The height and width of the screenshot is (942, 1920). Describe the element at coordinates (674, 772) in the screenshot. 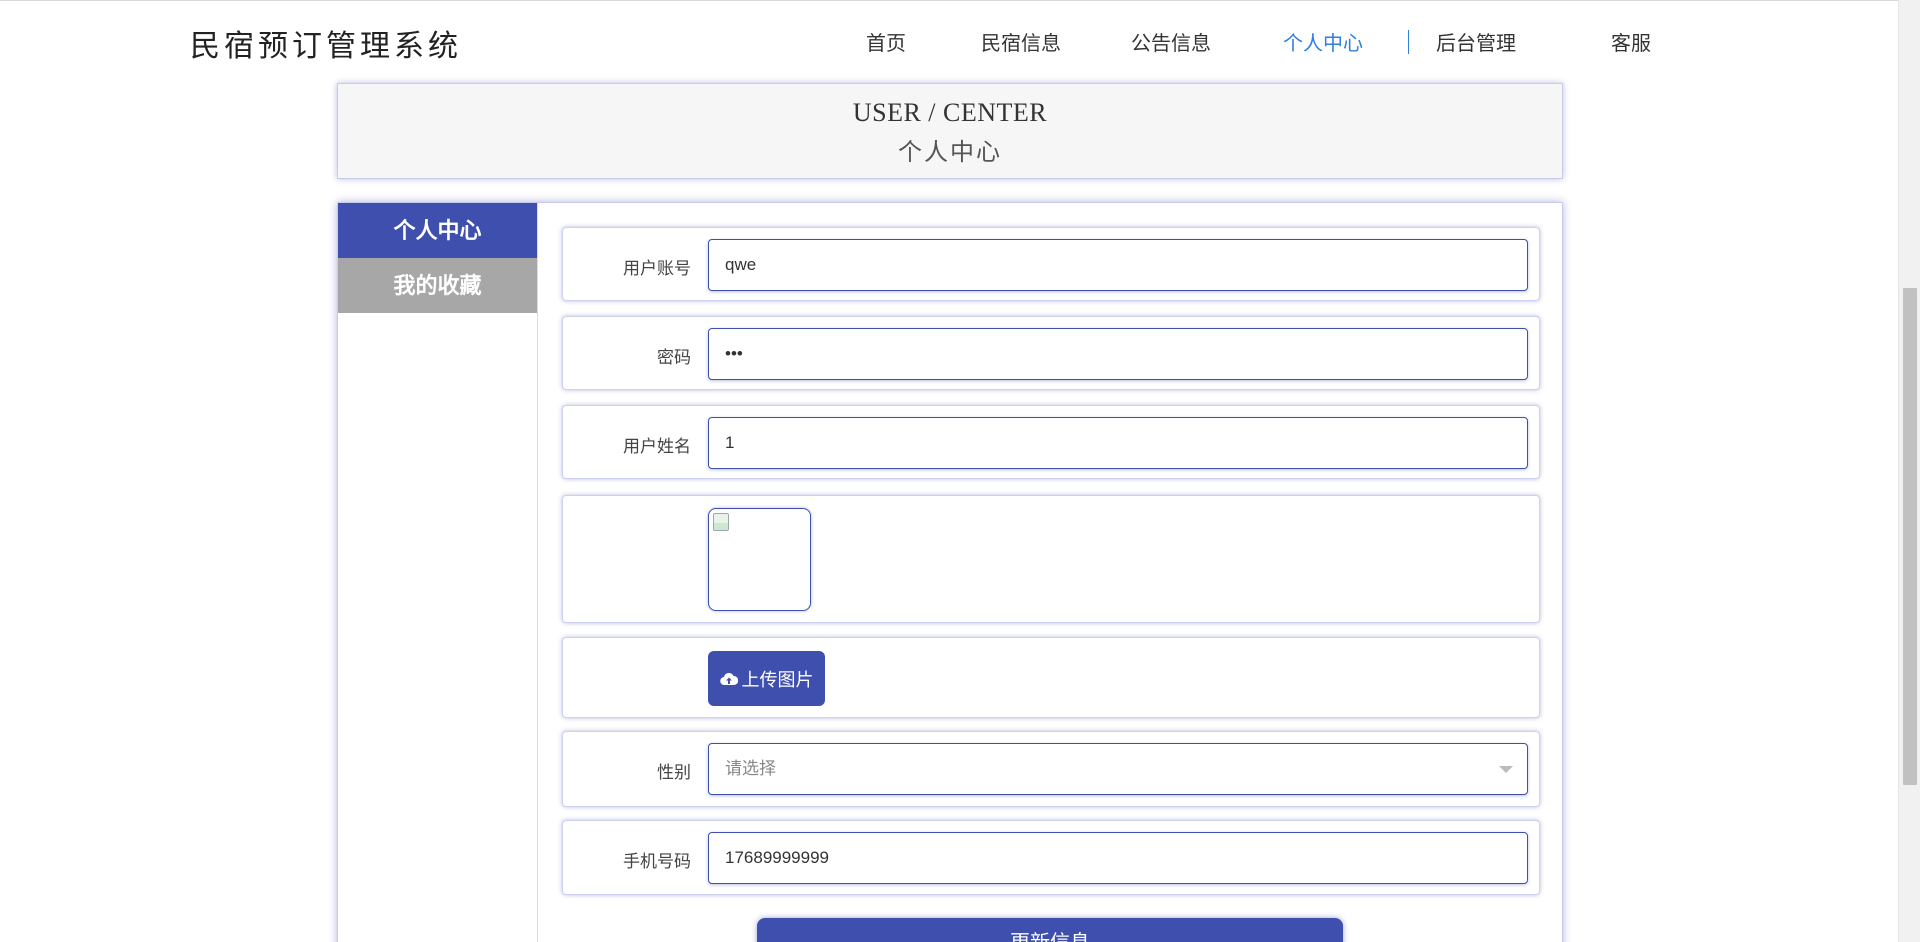

I see `gender-label: 性别` at that location.